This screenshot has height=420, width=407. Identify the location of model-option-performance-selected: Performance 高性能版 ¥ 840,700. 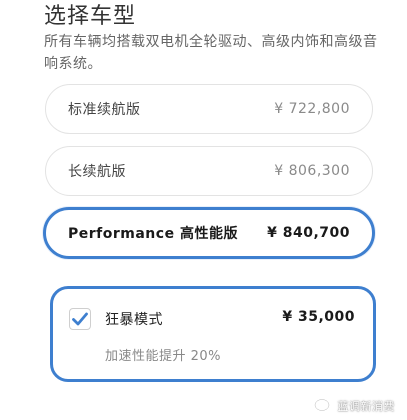
(209, 233).